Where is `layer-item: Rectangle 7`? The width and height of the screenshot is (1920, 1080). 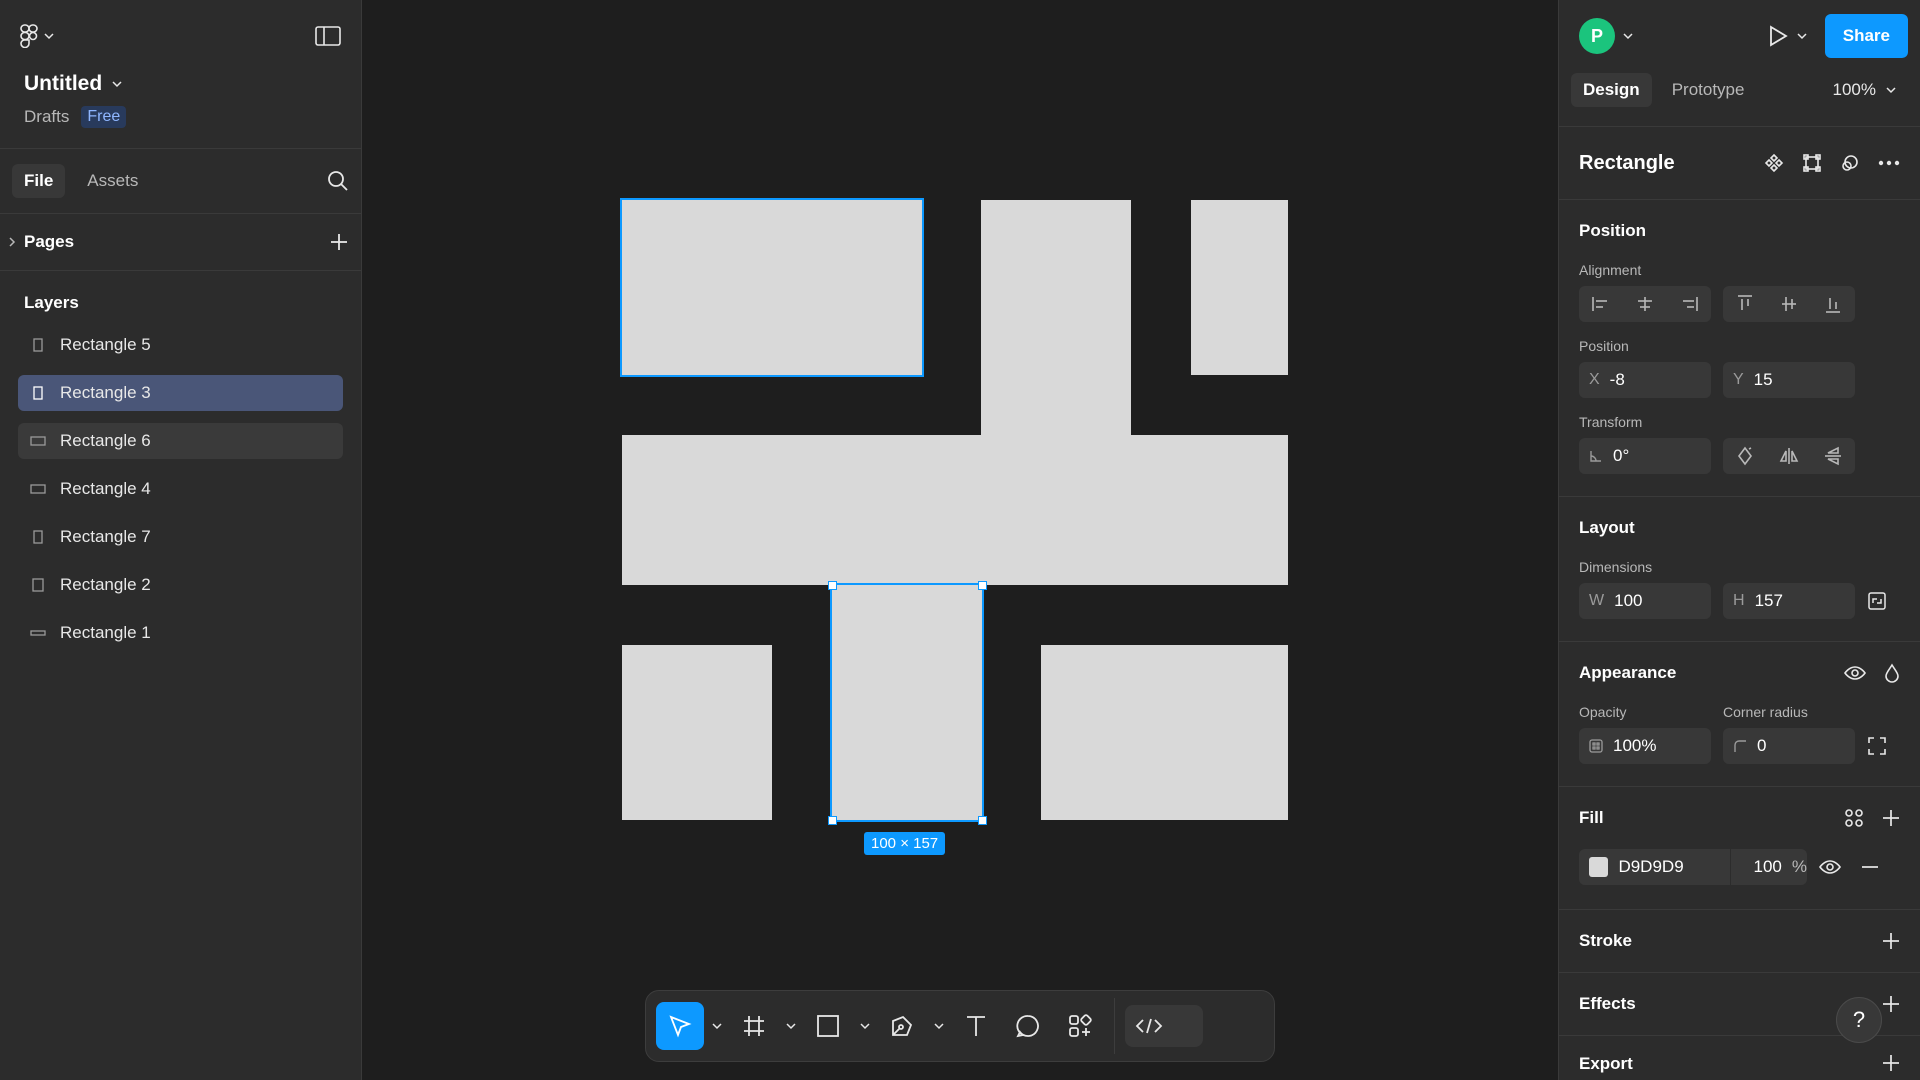
layer-item: Rectangle 7 is located at coordinates (180, 537).